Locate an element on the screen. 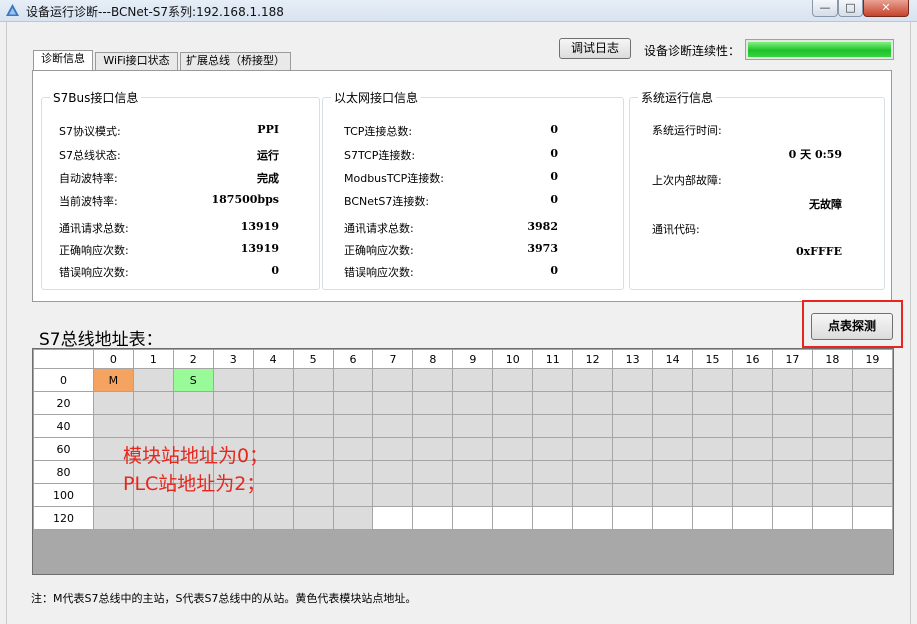  minimize-button: — is located at coordinates (825, 8).